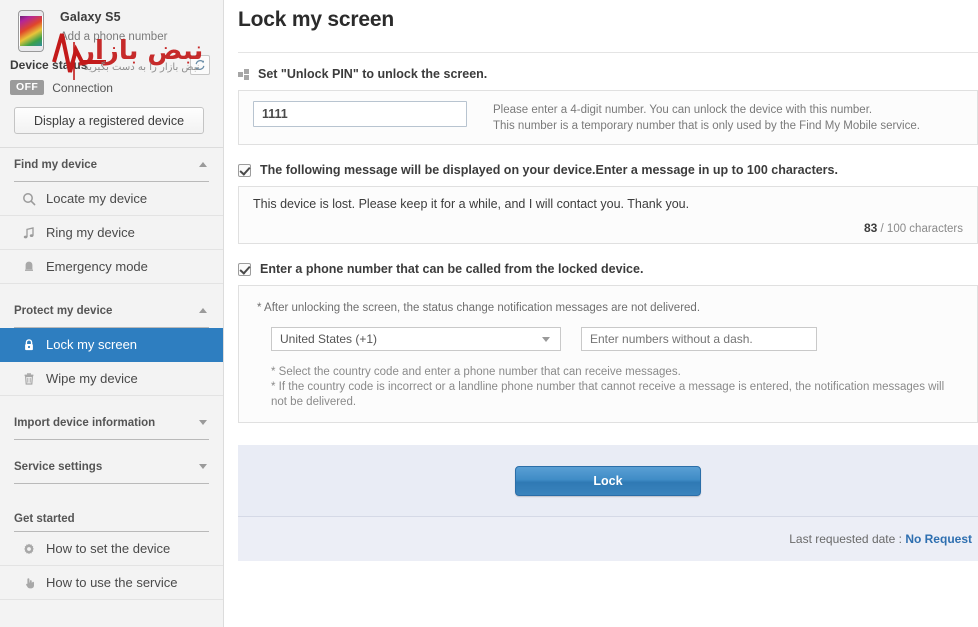 The width and height of the screenshot is (978, 627). Describe the element at coordinates (58, 466) in the screenshot. I see `nav-group-title: Service settings` at that location.